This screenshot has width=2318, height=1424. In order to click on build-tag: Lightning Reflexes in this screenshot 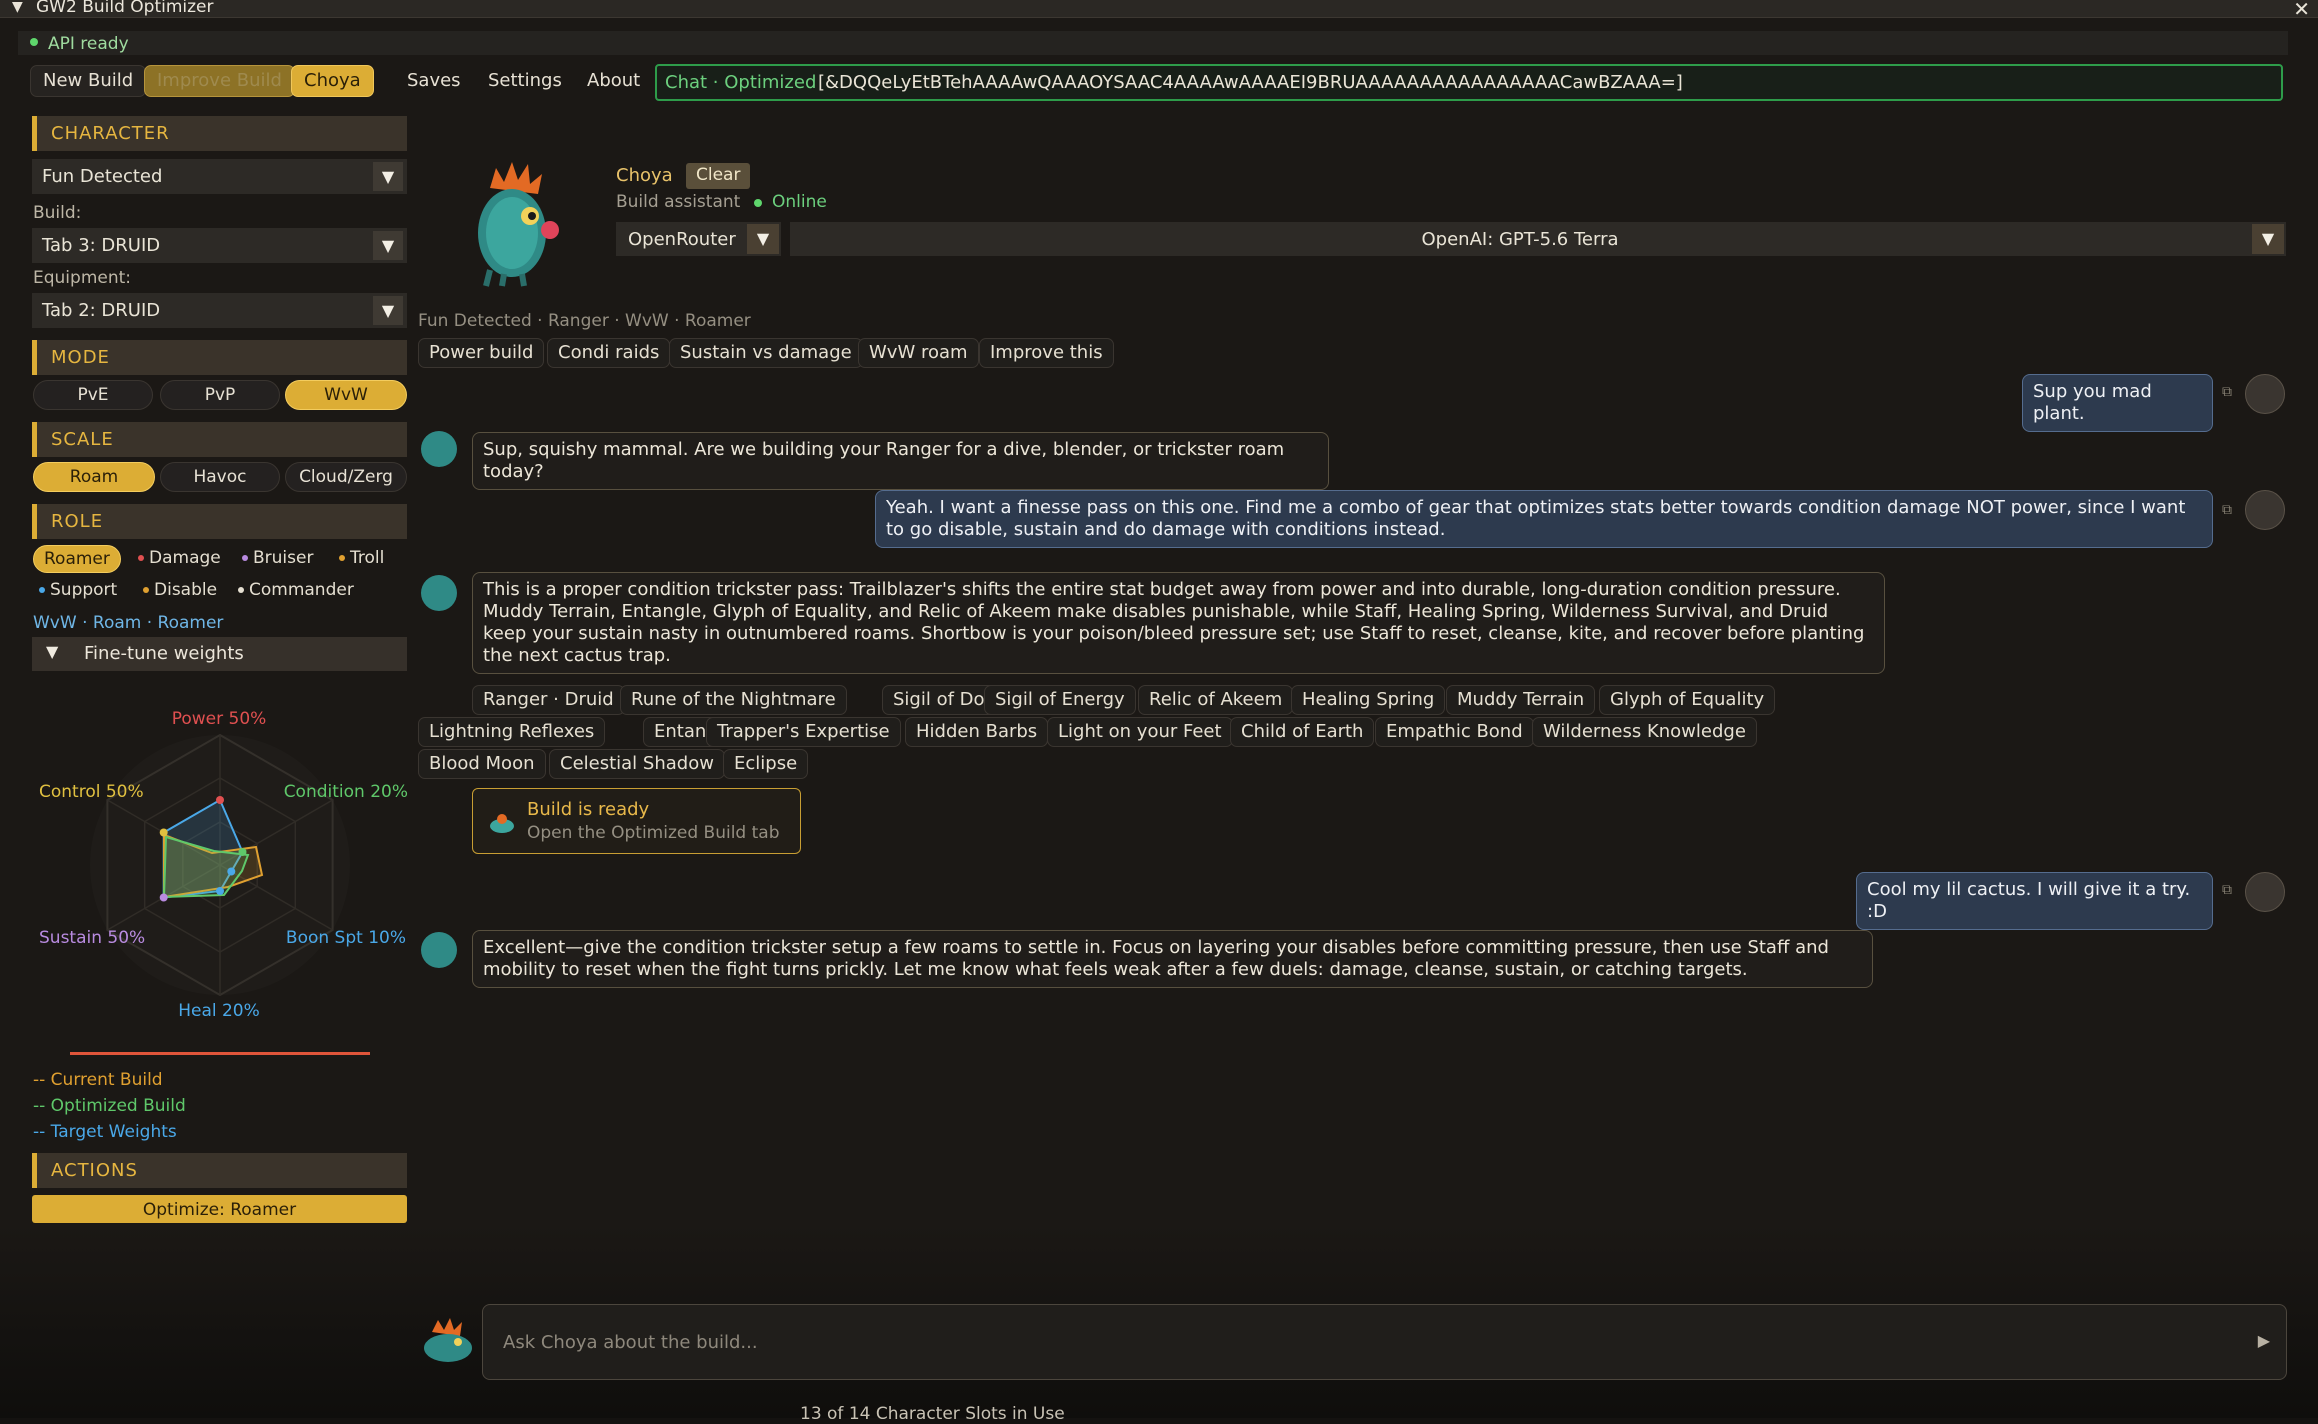, I will do `click(512, 732)`.